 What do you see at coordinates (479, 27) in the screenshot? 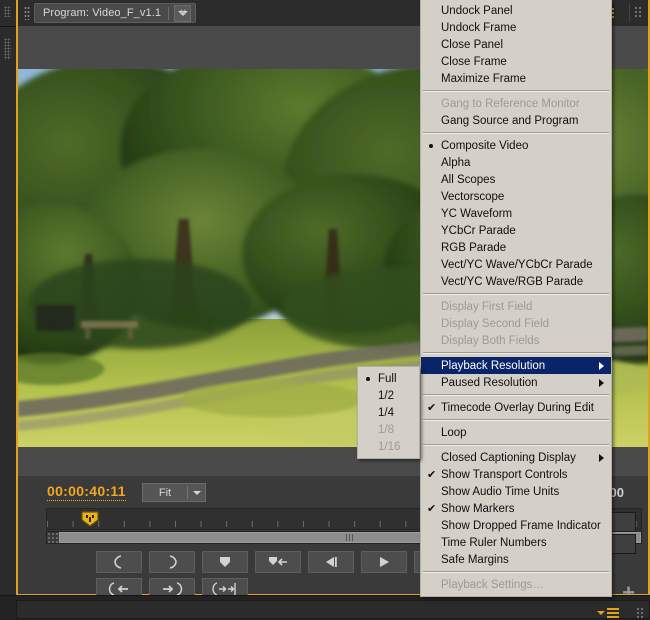
I see `menu-item-label: Undock Frame` at bounding box center [479, 27].